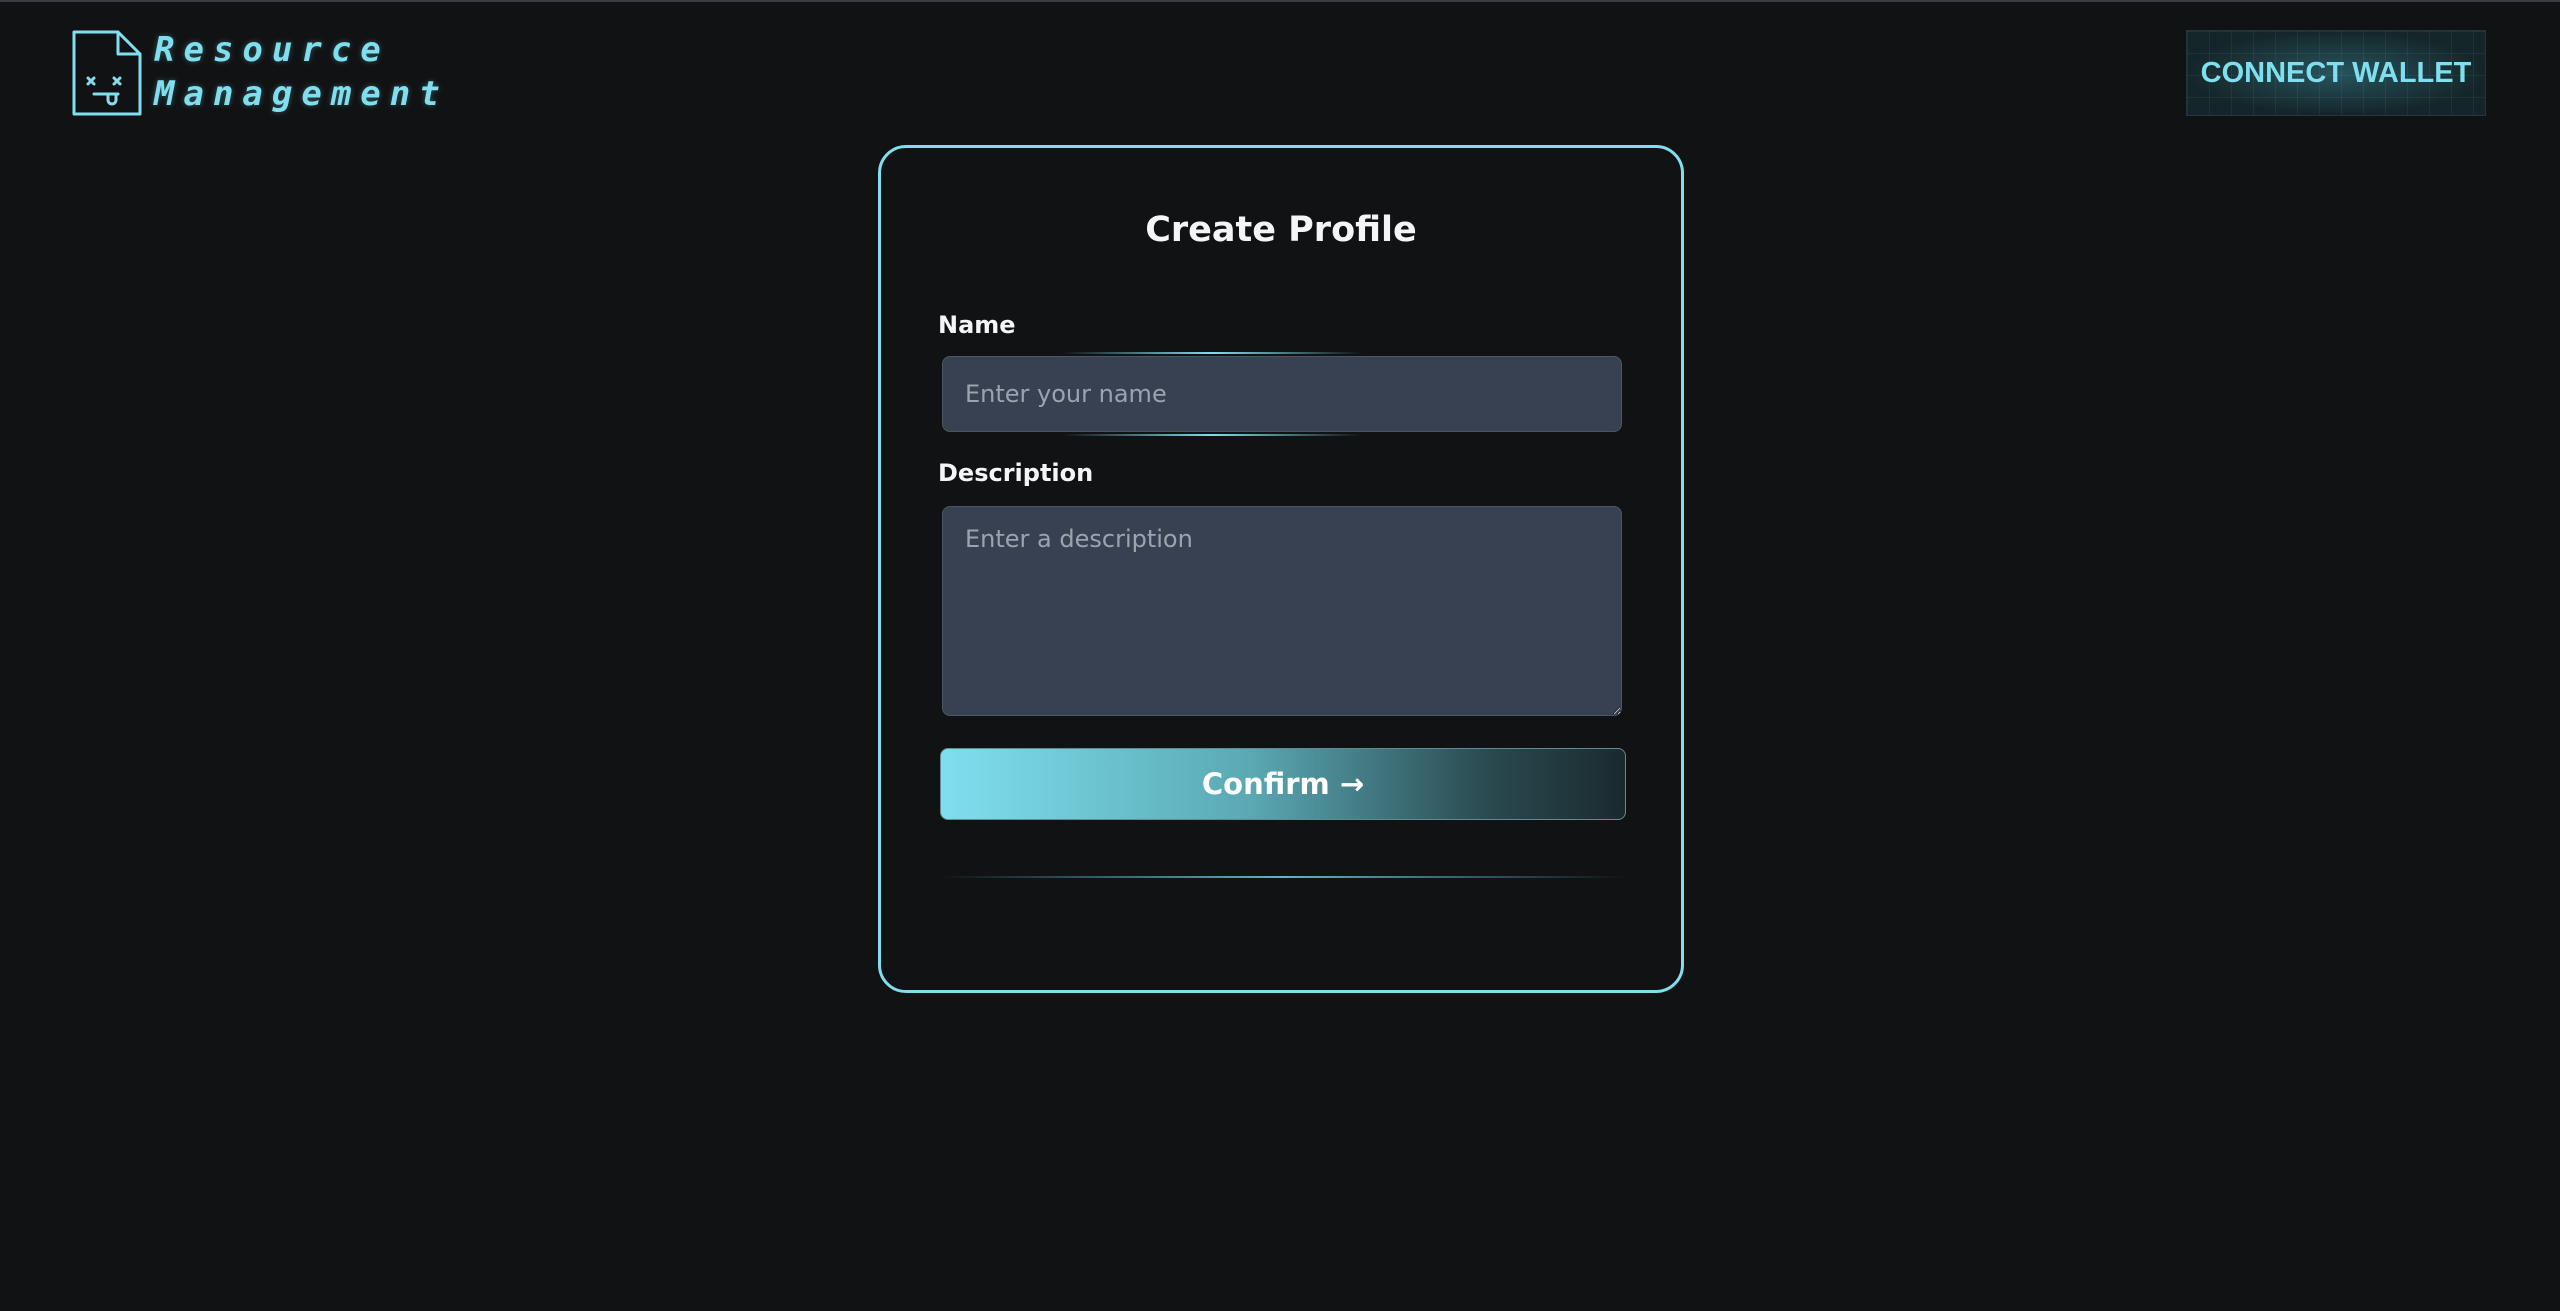 The width and height of the screenshot is (2560, 1311). I want to click on name-field-glow-bottom, so click(1212, 435).